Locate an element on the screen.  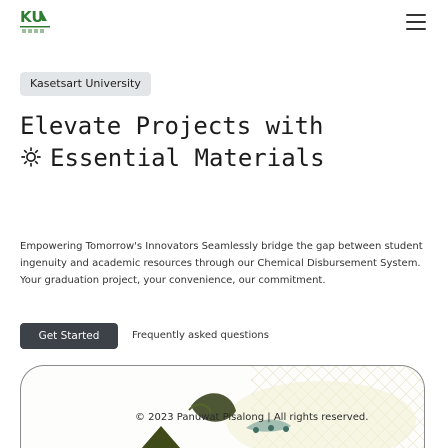
university-badge: Kasetsart University is located at coordinates (85, 84).